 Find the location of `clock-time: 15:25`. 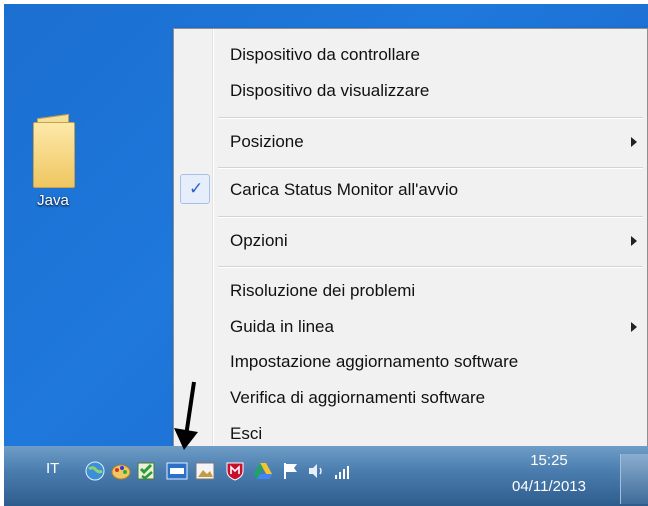

clock-time: 15:25 is located at coordinates (549, 460).